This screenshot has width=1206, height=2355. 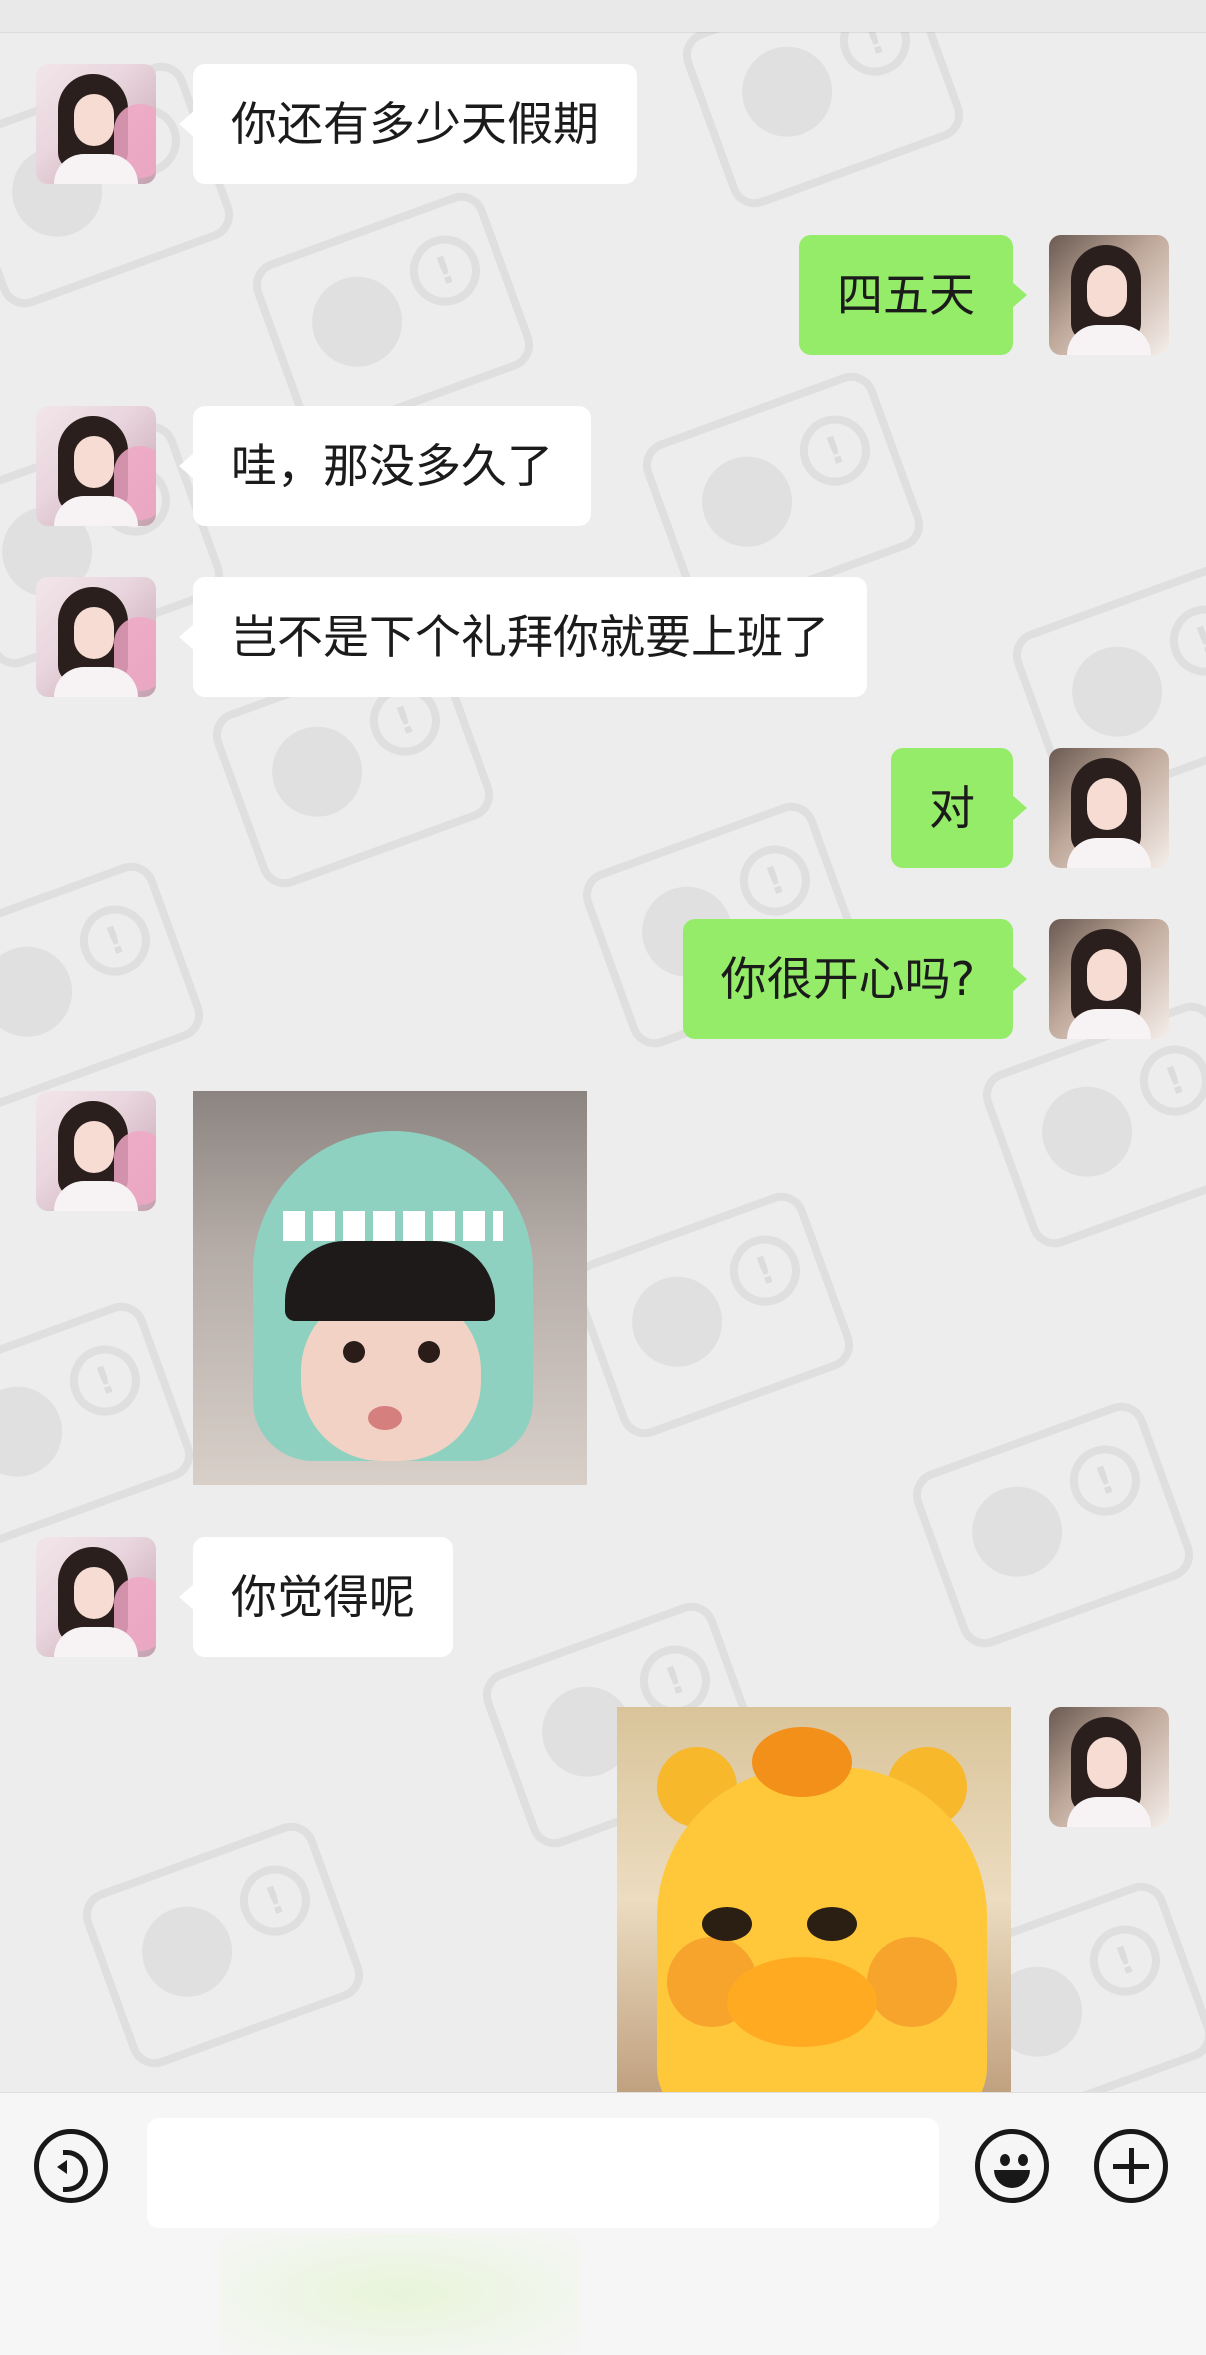 What do you see at coordinates (390, 1288) in the screenshot?
I see `dinosaur-hood-kid-sticker` at bounding box center [390, 1288].